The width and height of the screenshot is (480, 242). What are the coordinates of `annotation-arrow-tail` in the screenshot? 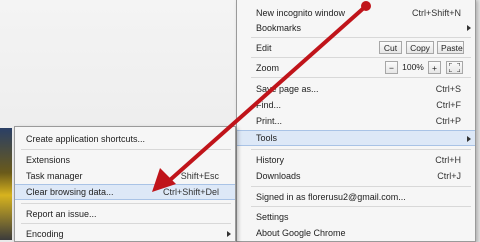 It's located at (366, 6).